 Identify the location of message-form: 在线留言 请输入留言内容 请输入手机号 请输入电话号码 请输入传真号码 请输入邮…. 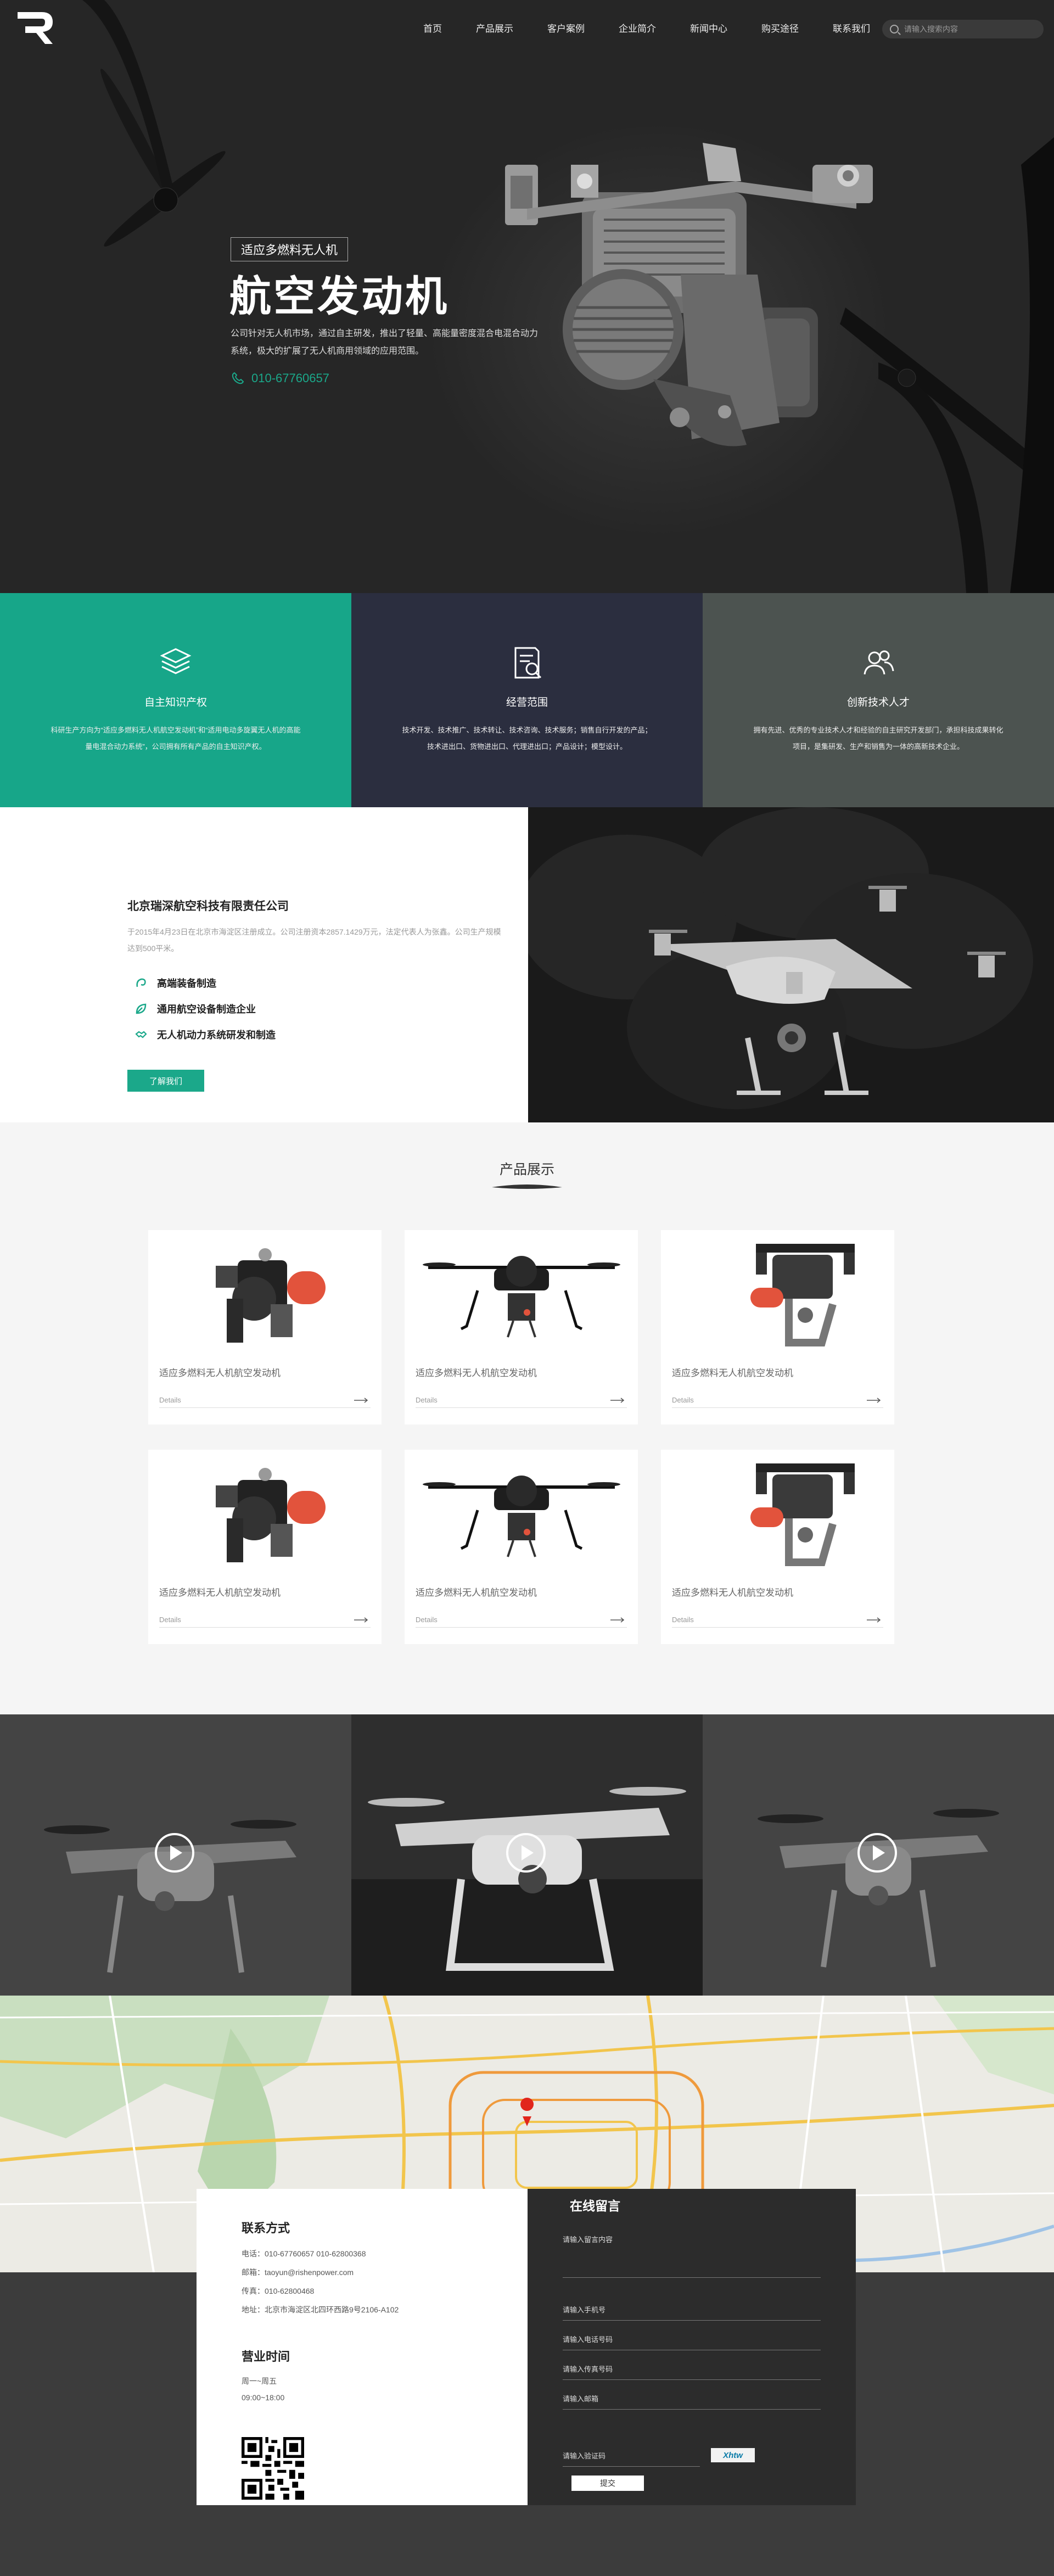
(692, 2347).